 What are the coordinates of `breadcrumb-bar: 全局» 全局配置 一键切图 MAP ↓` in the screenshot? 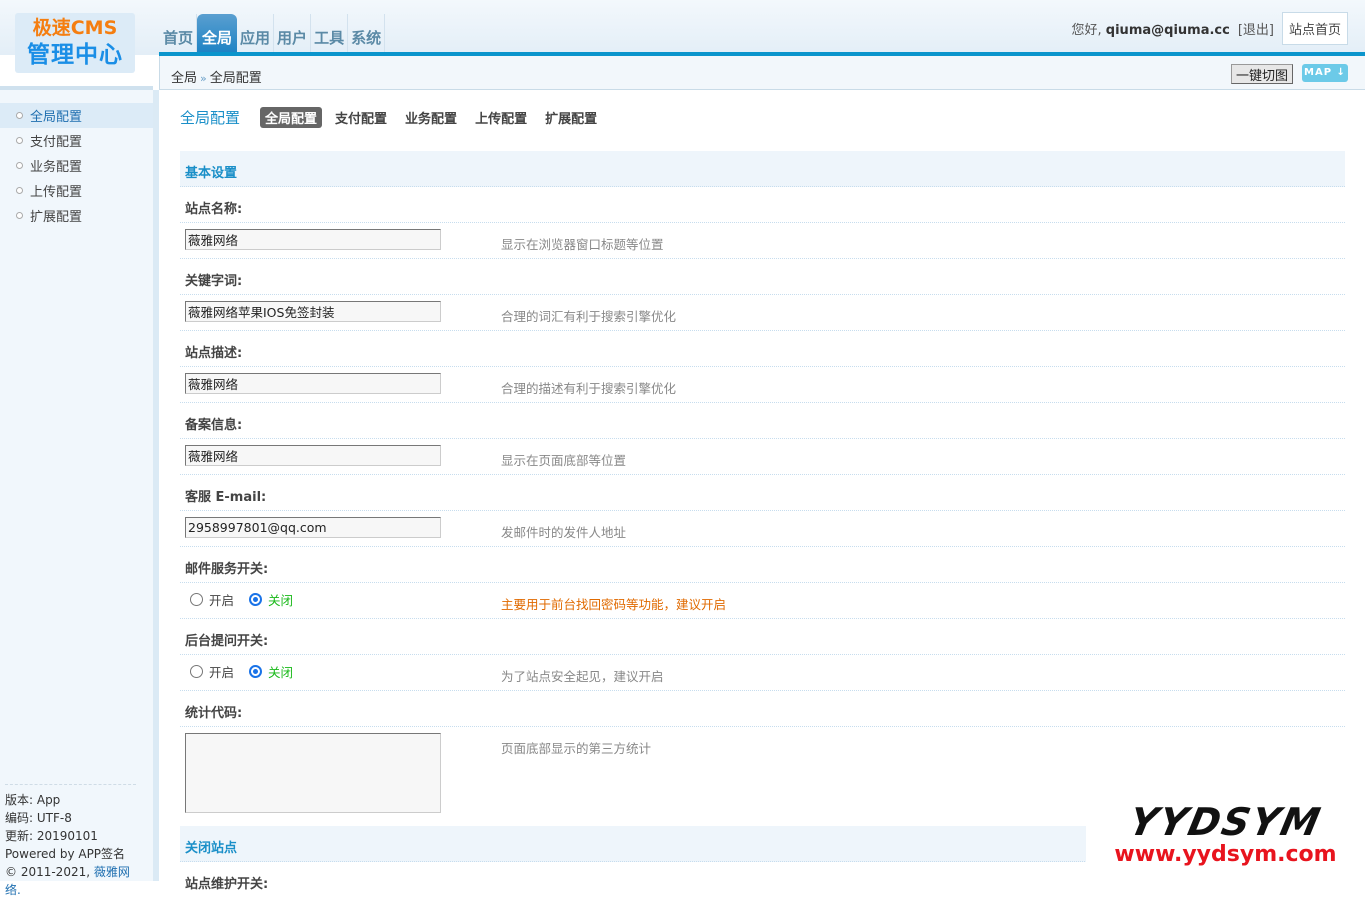 It's located at (762, 73).